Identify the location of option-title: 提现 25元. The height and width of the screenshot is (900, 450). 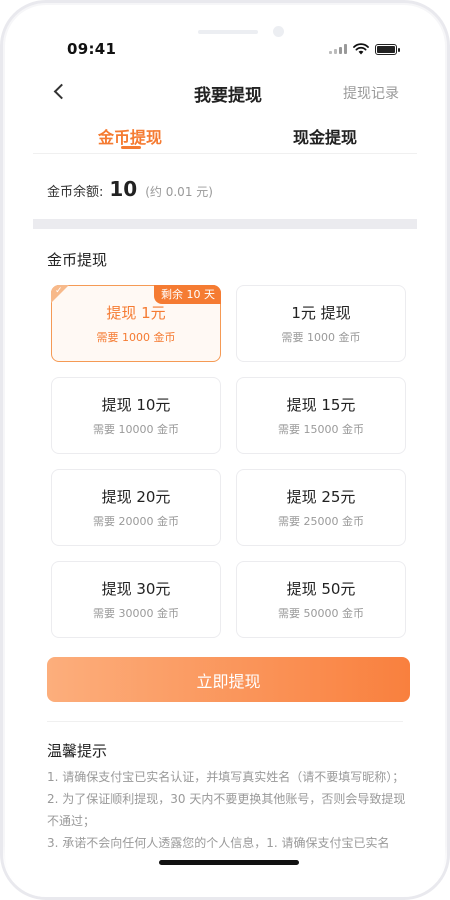
(321, 497).